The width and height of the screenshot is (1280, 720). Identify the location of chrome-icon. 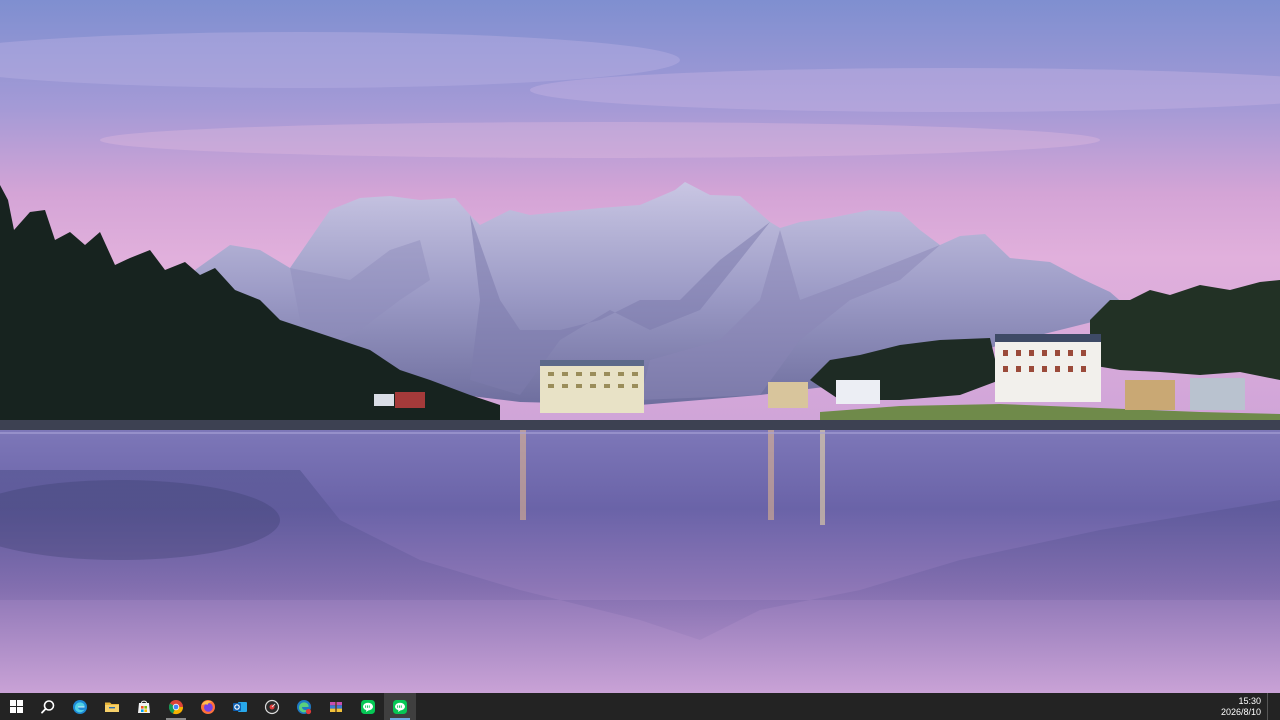
(176, 706).